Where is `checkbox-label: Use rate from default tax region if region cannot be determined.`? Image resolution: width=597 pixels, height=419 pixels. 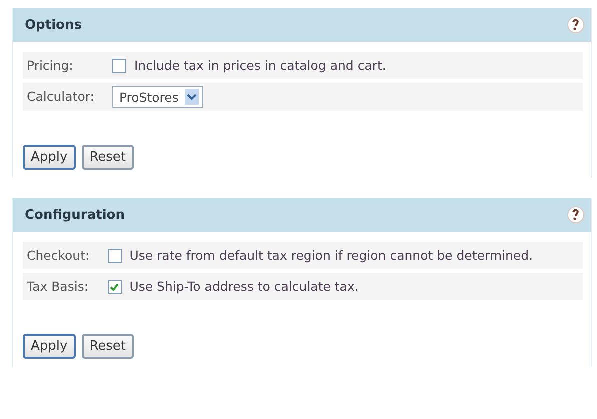 checkbox-label: Use rate from default tax region if region cannot be determined. is located at coordinates (332, 255).